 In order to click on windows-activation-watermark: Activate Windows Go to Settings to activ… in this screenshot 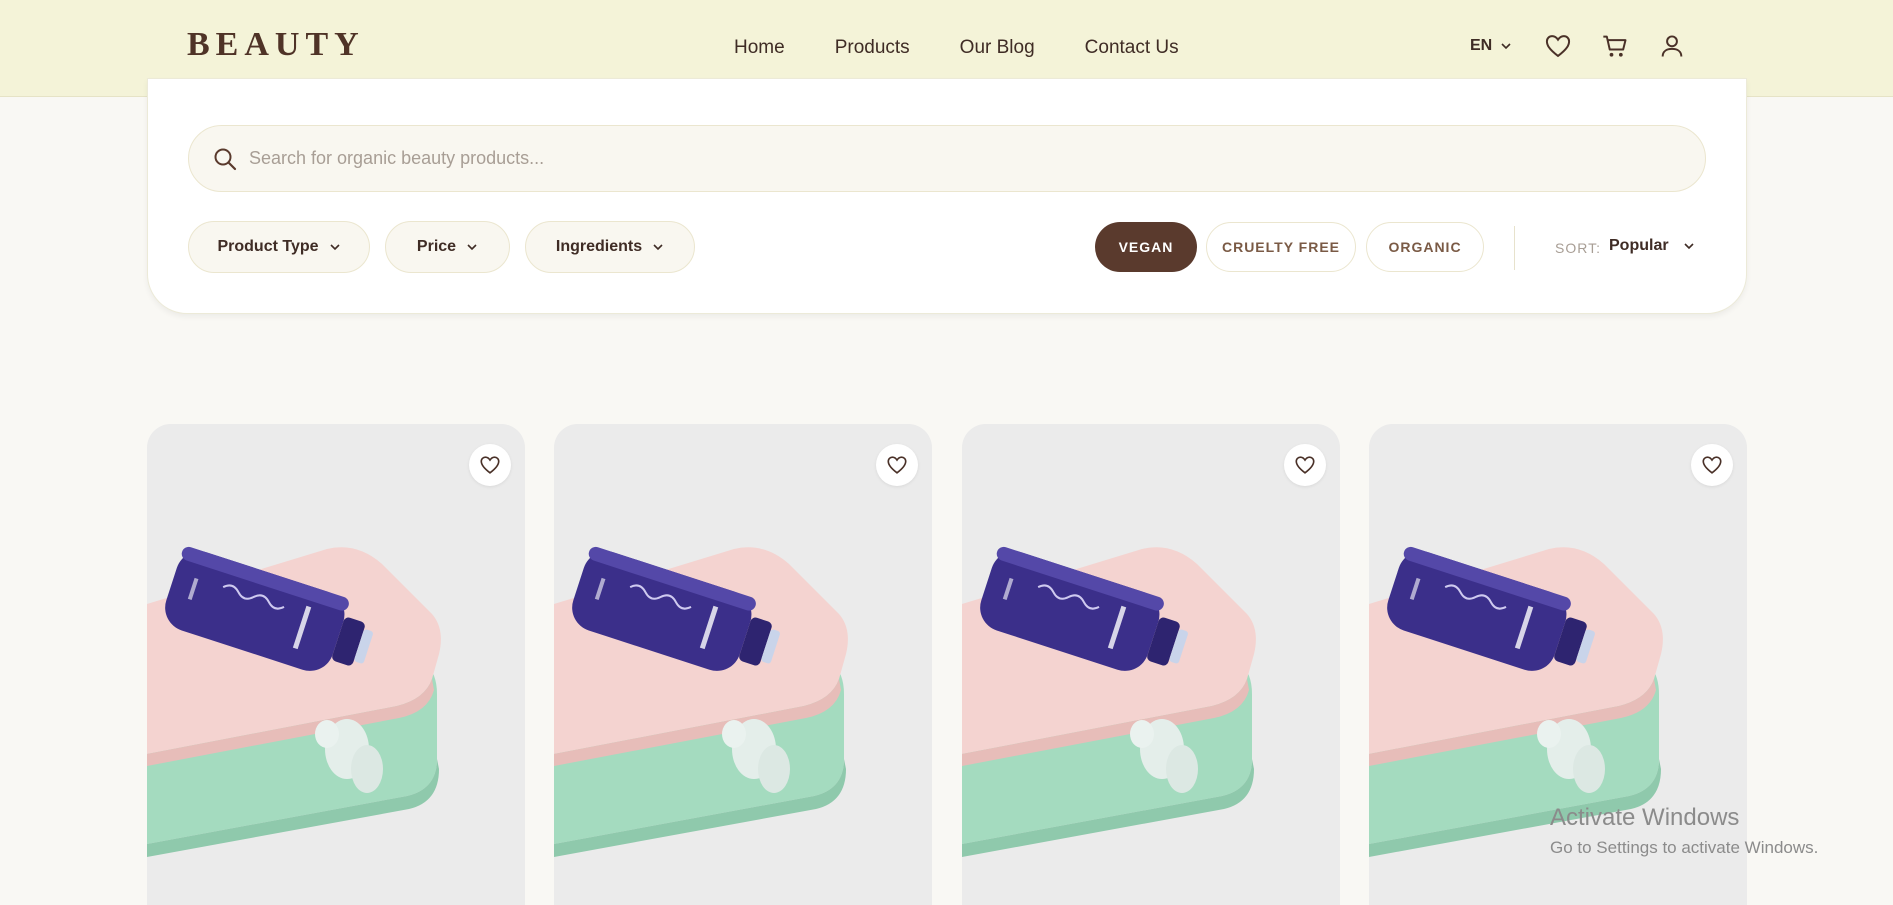, I will do `click(1684, 831)`.